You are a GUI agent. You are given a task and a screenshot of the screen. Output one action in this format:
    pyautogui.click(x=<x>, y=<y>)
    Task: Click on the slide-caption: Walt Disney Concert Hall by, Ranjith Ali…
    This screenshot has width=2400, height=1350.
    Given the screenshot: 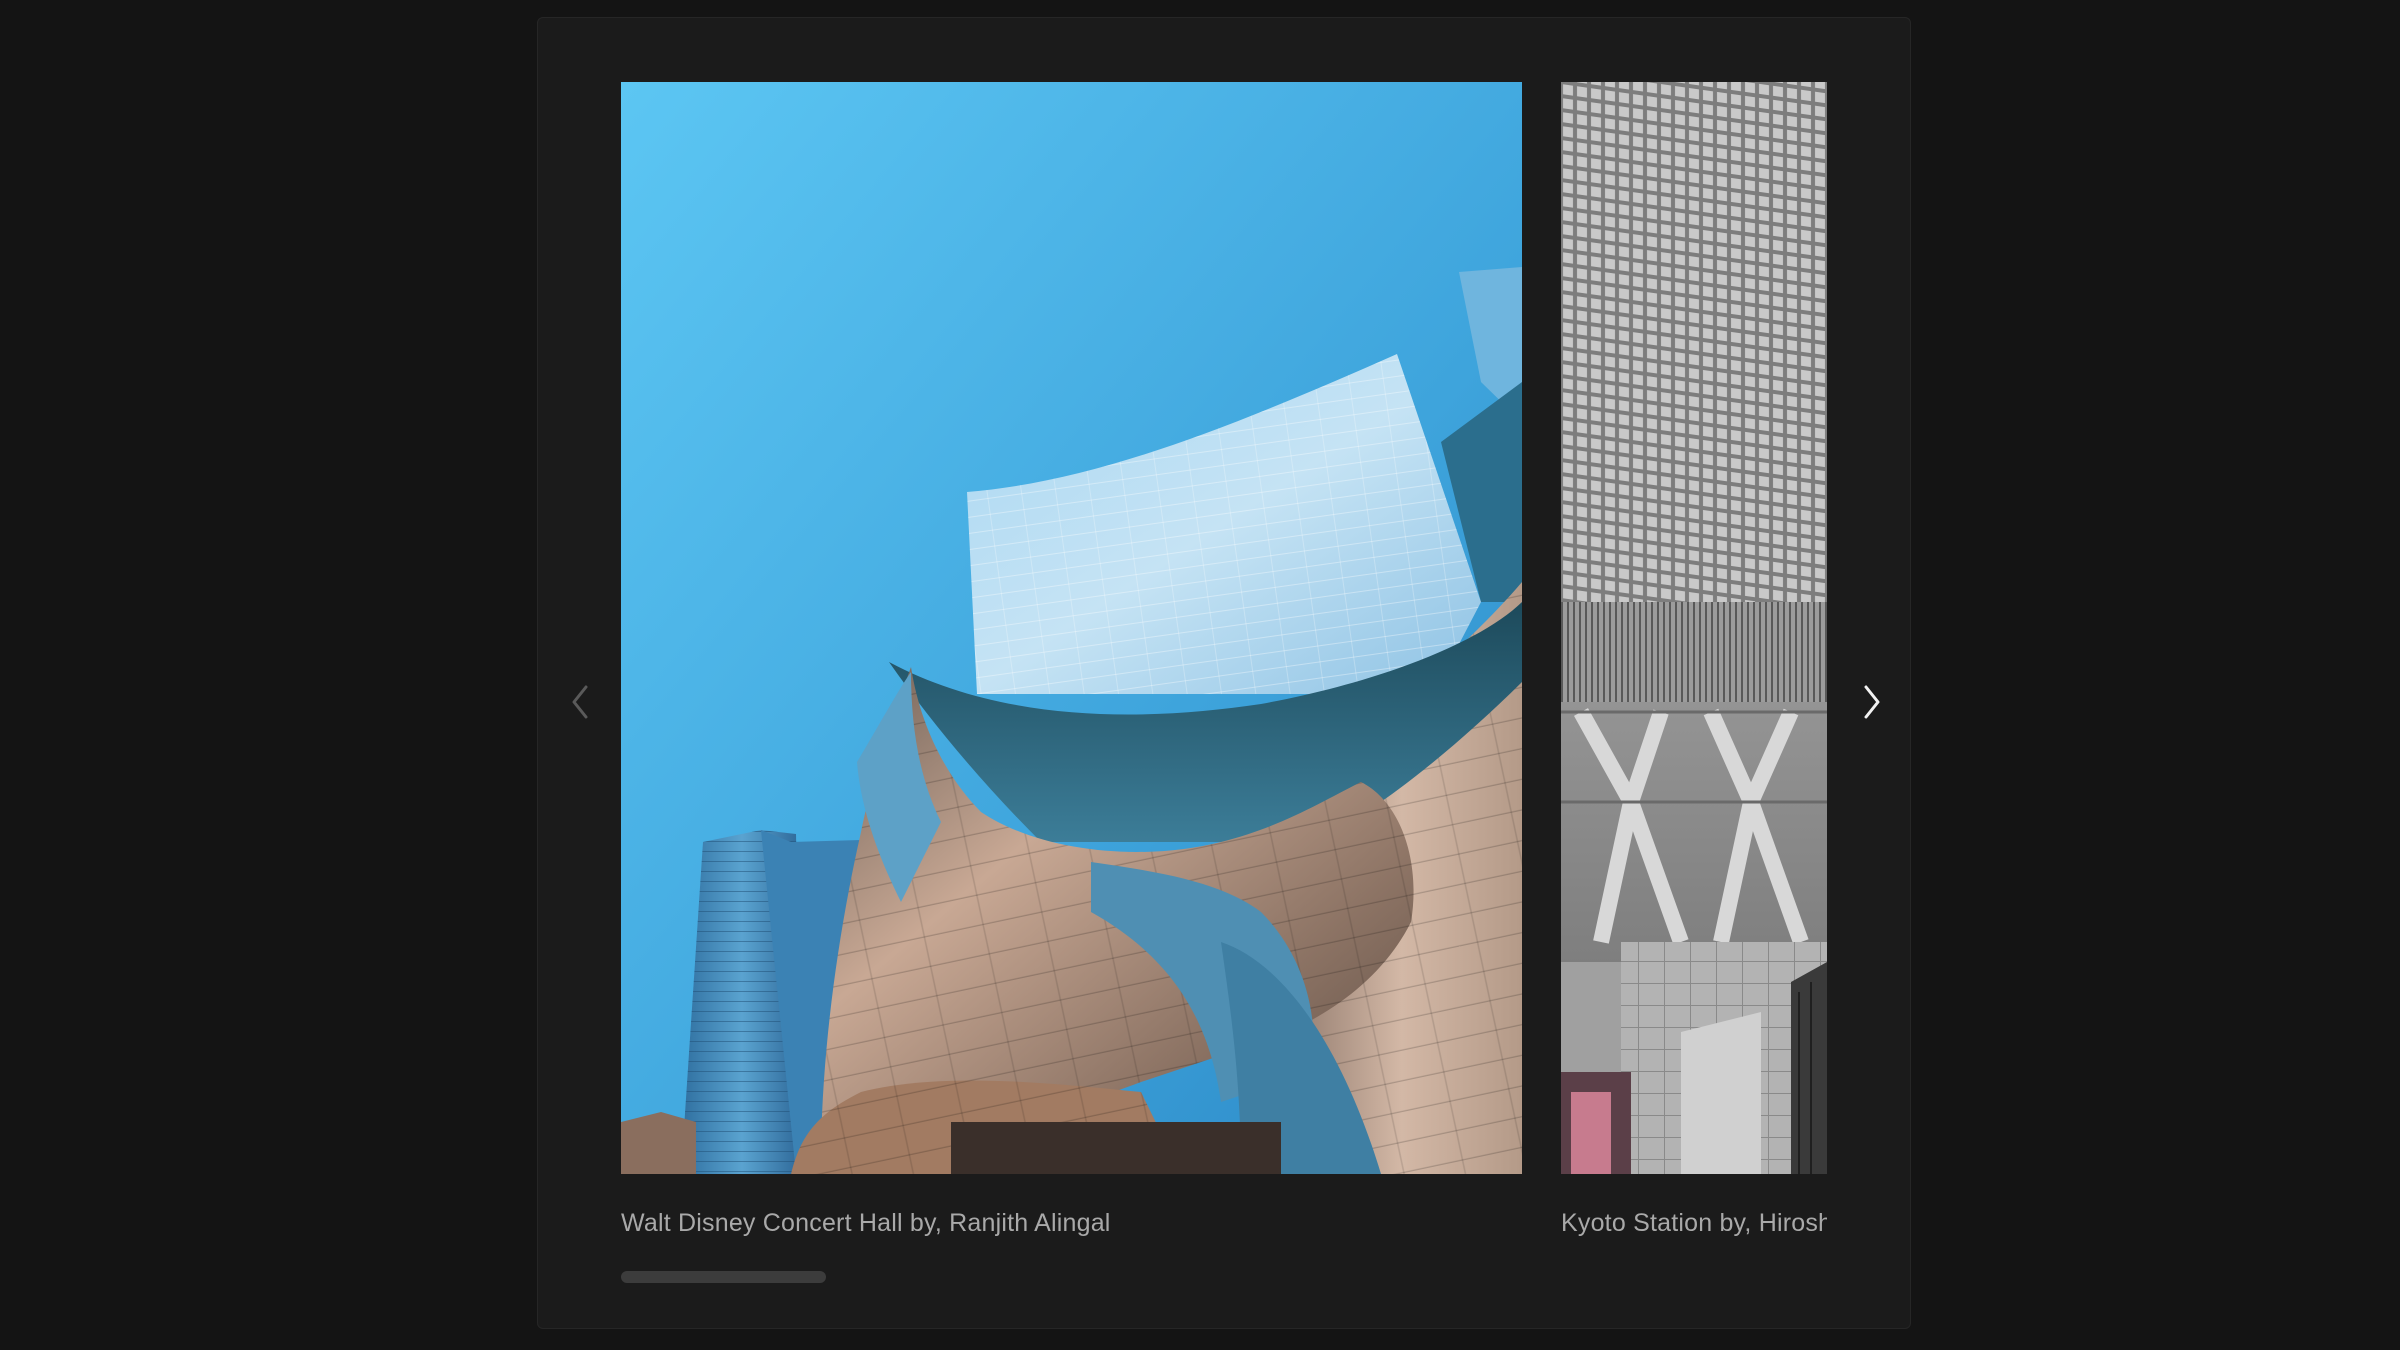 What is the action you would take?
    pyautogui.click(x=866, y=1223)
    